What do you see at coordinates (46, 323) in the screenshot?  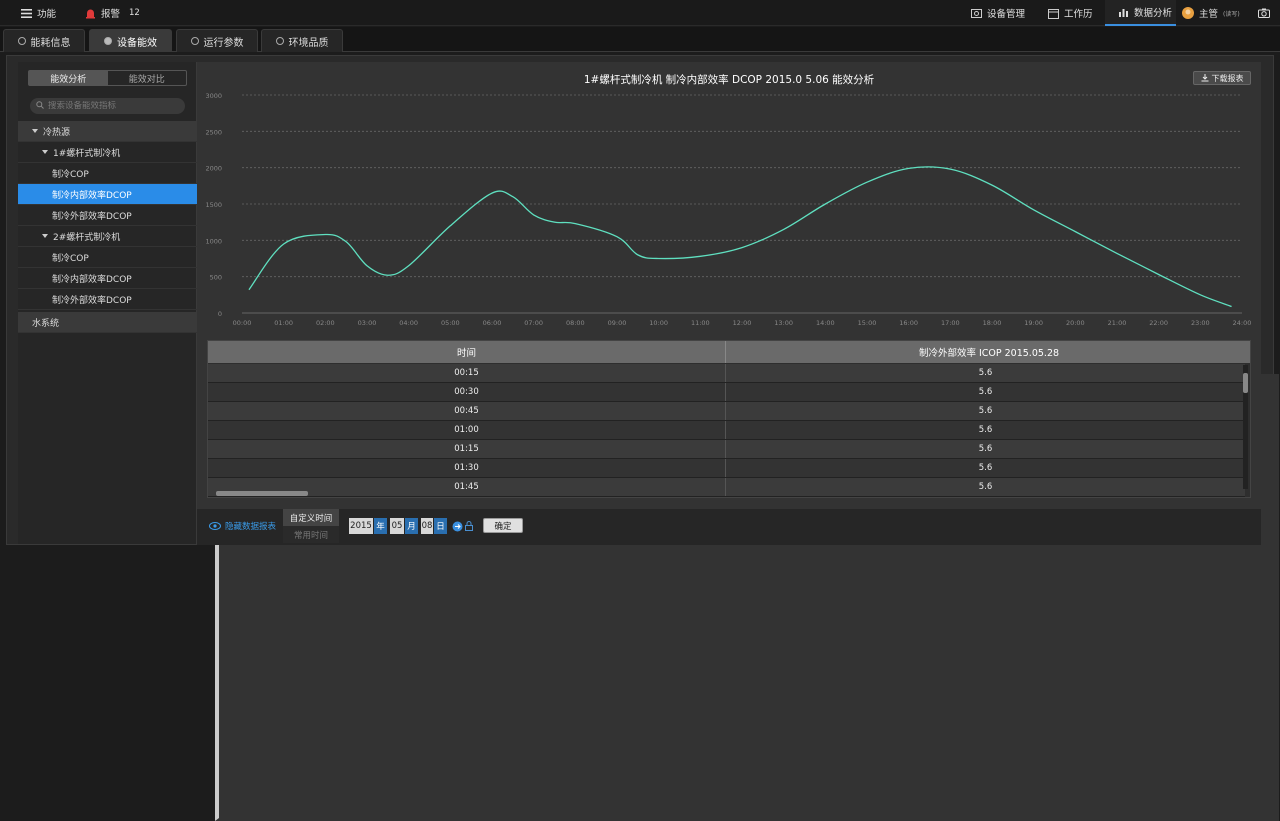 I see `tree-item-label: 水系统` at bounding box center [46, 323].